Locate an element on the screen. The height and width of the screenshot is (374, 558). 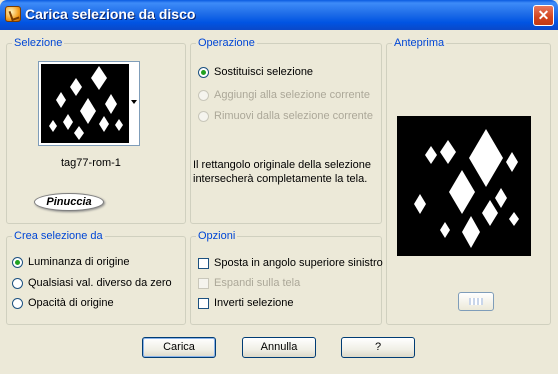
selection-file-name: tag77-rom-1 is located at coordinates (91, 163).